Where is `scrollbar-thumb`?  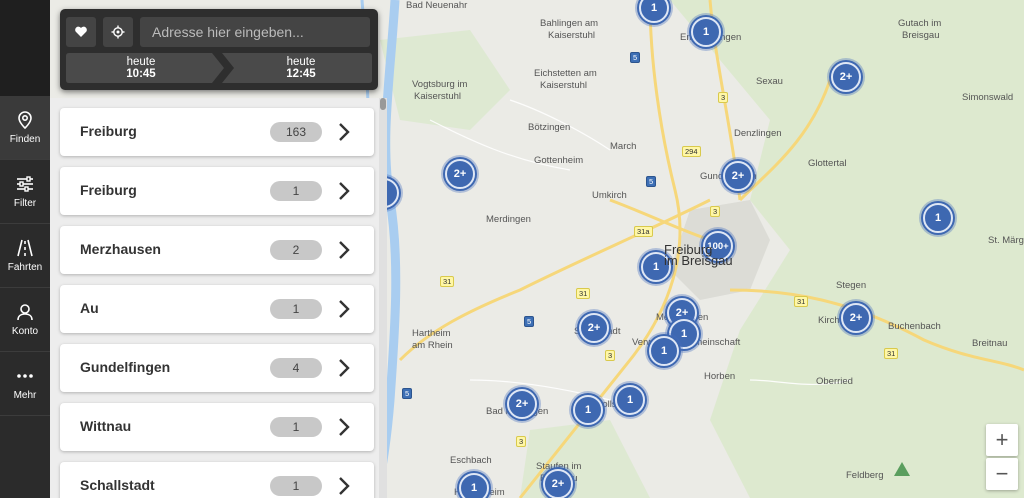 scrollbar-thumb is located at coordinates (383, 104).